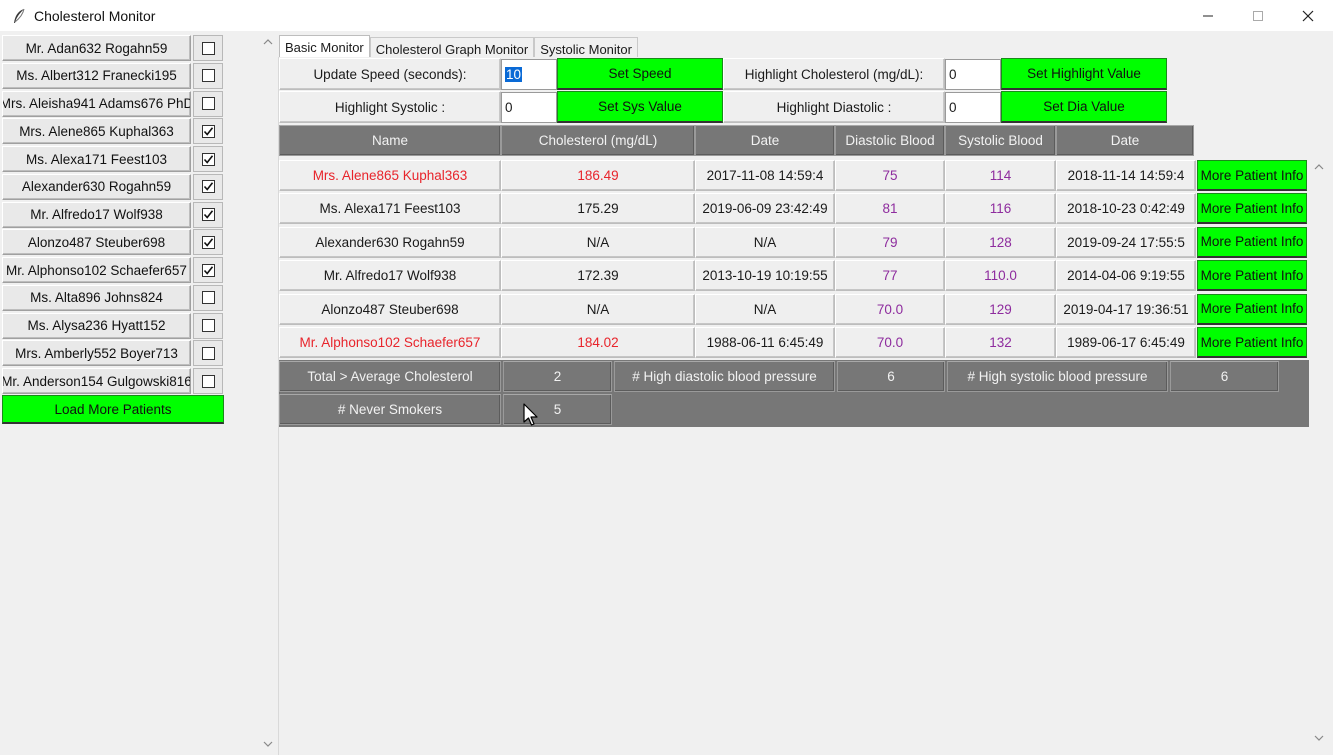  Describe the element at coordinates (1126, 209) in the screenshot. I see `cell-bp-date: 2018-10-23 0:42:49` at that location.